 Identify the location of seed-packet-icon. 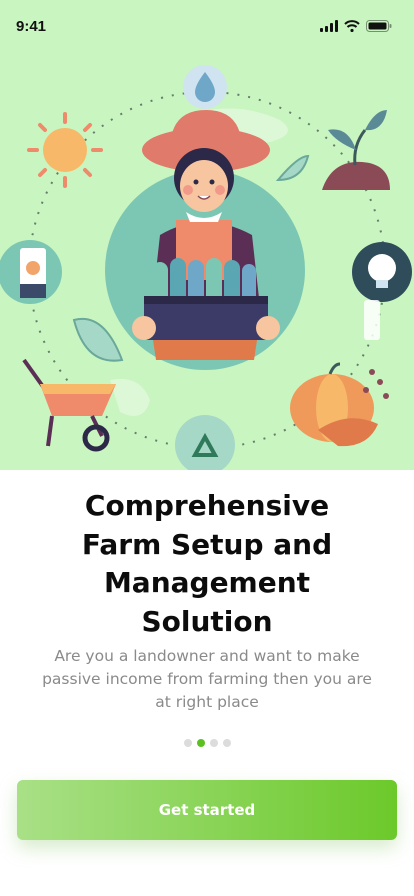
(31, 272).